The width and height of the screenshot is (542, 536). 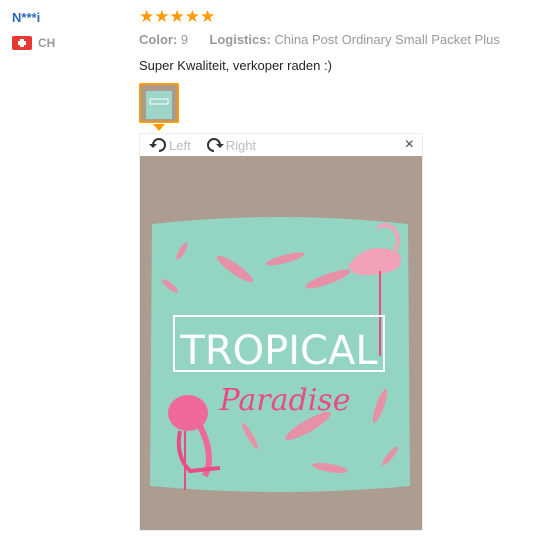 I want to click on rotate-left-label: Left, so click(x=180, y=145).